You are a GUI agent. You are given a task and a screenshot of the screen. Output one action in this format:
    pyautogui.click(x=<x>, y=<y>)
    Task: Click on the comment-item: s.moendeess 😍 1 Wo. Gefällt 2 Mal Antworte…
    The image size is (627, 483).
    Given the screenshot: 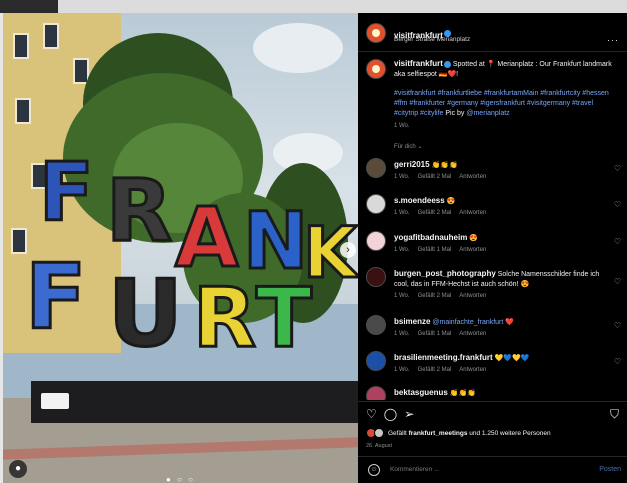 What is the action you would take?
    pyautogui.click(x=492, y=209)
    